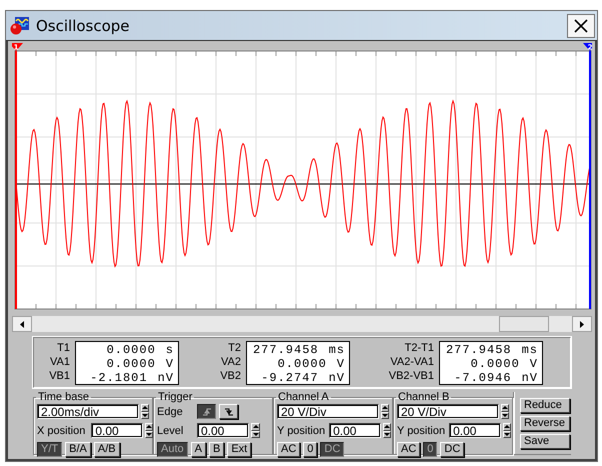 The height and width of the screenshot is (466, 602). Describe the element at coordinates (303, 397) in the screenshot. I see `group-title: Channel A` at that location.